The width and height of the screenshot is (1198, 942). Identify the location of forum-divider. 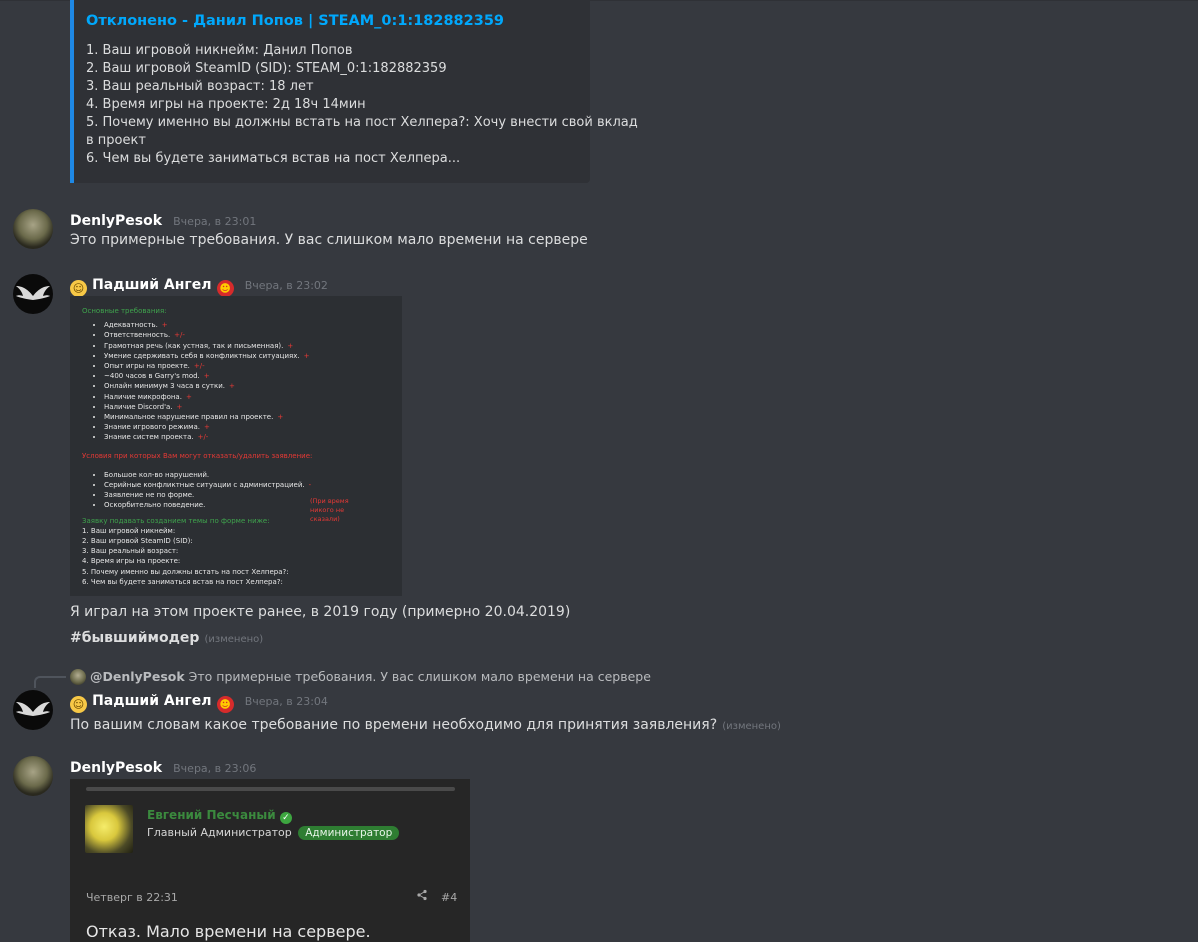
(270, 789).